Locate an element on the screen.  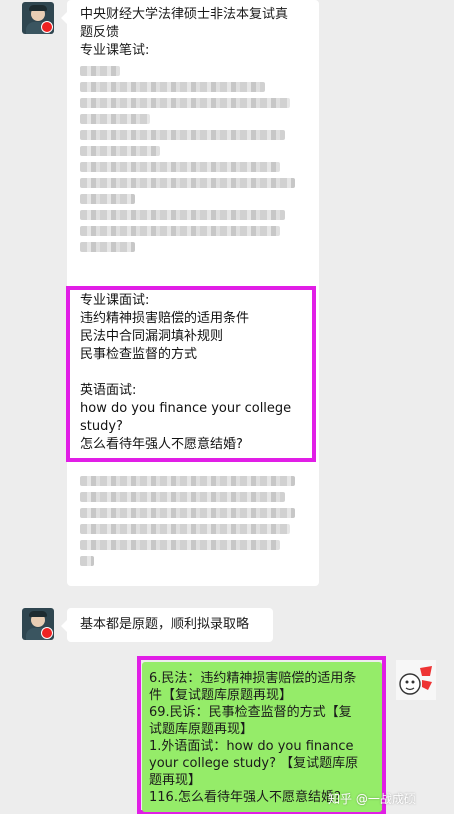
reply-line-5: 1.外语面试：how do you finance is located at coordinates (251, 746).